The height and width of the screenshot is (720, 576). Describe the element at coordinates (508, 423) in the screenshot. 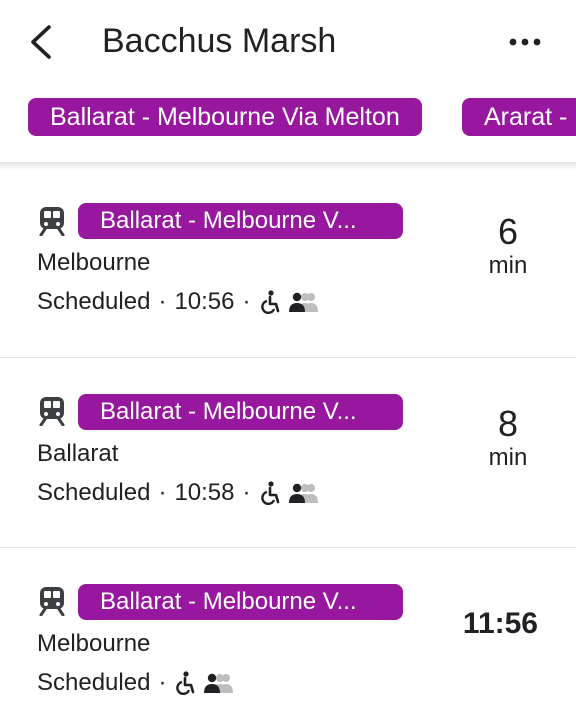

I see `eta-number: 8` at that location.